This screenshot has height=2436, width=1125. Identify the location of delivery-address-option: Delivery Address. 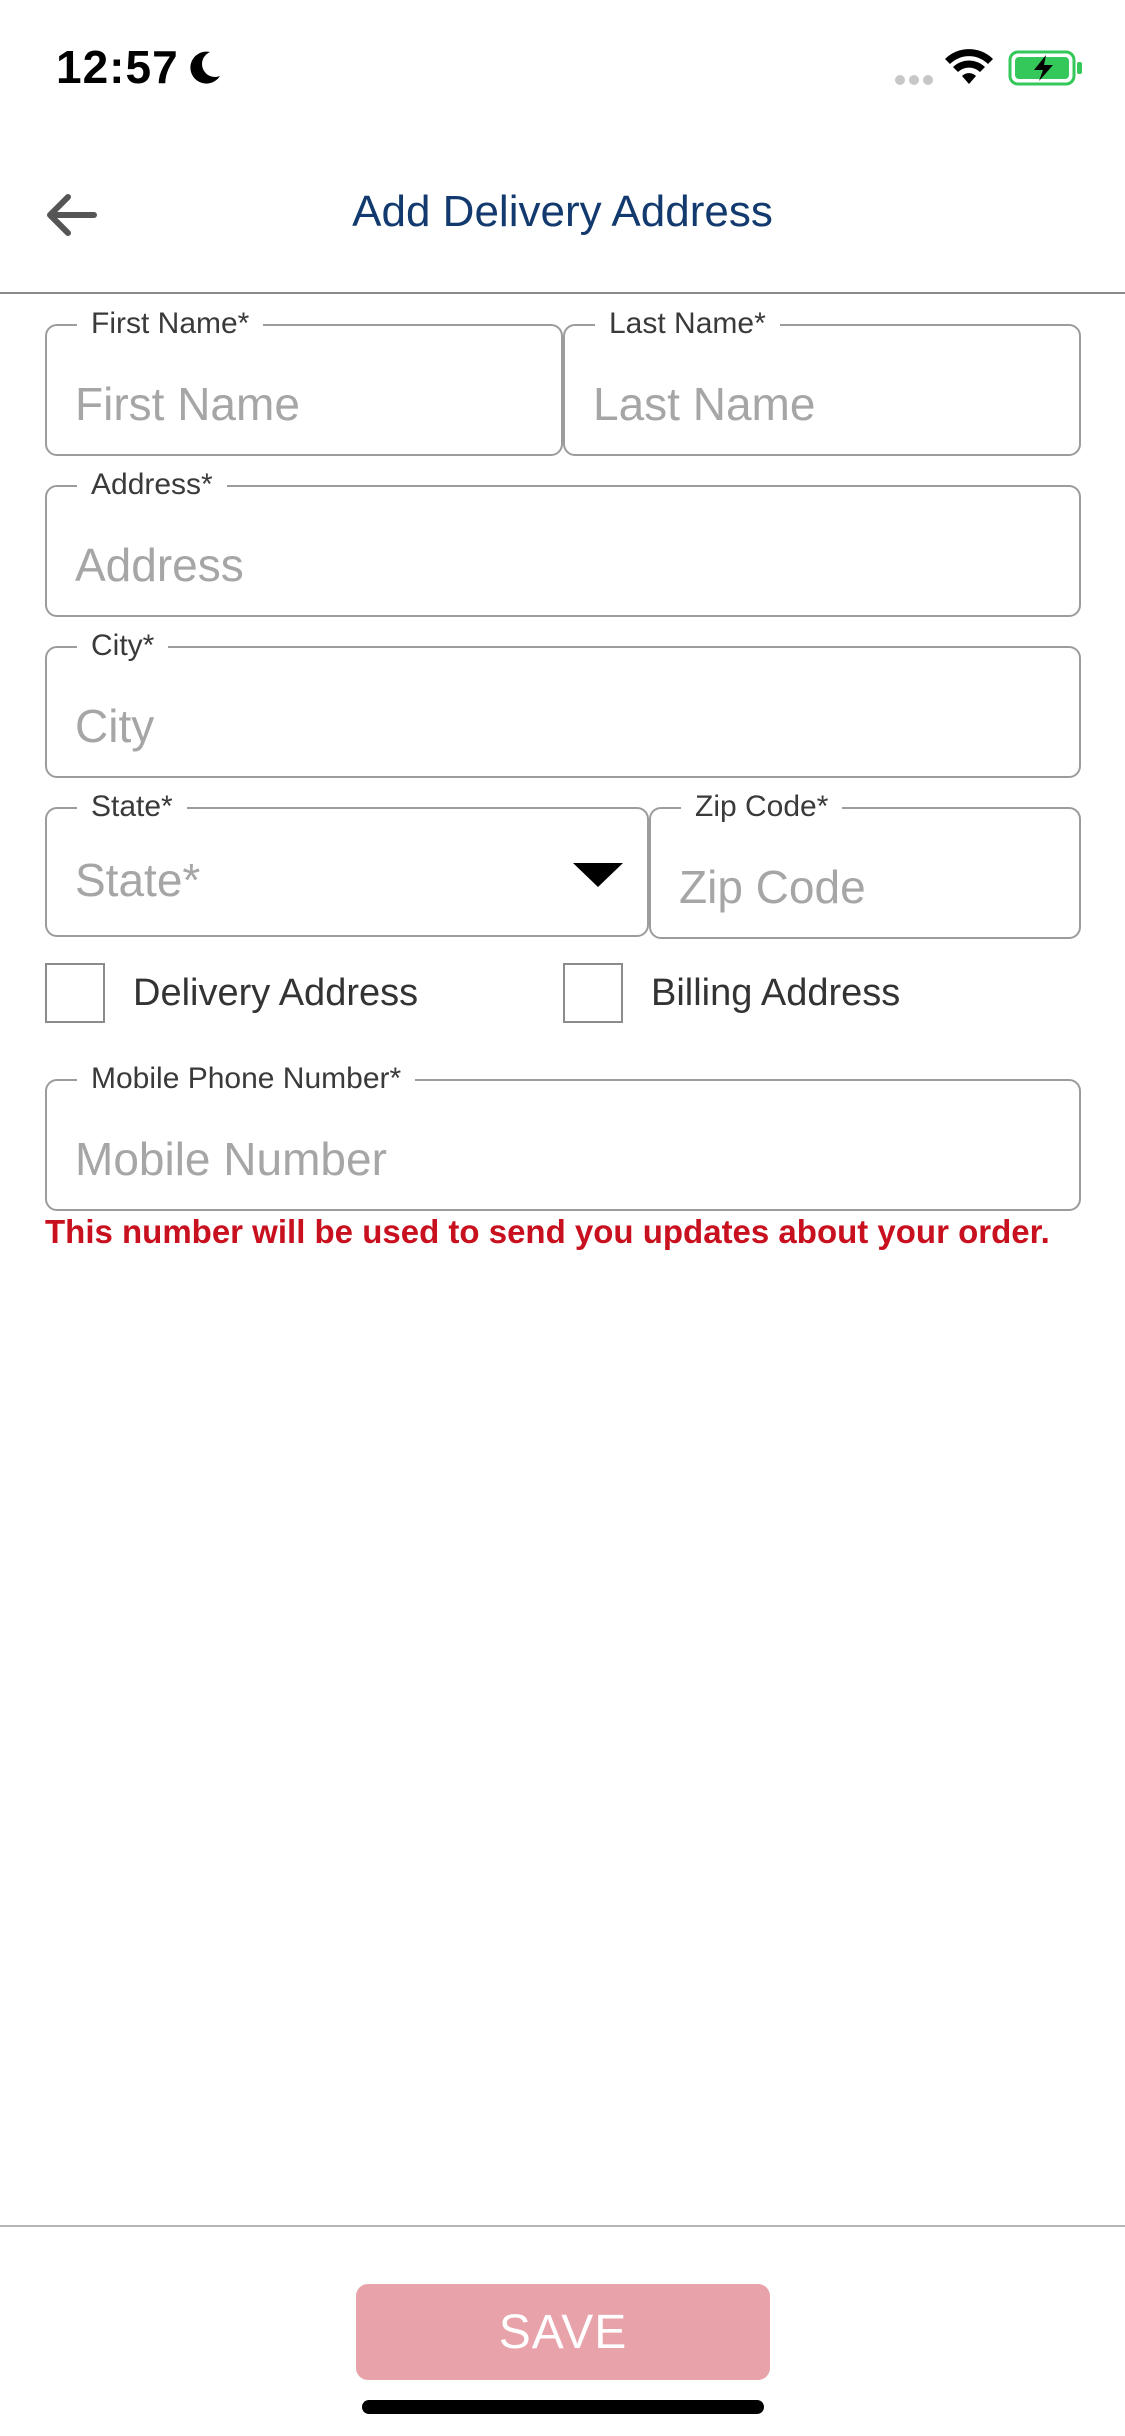
(231, 993).